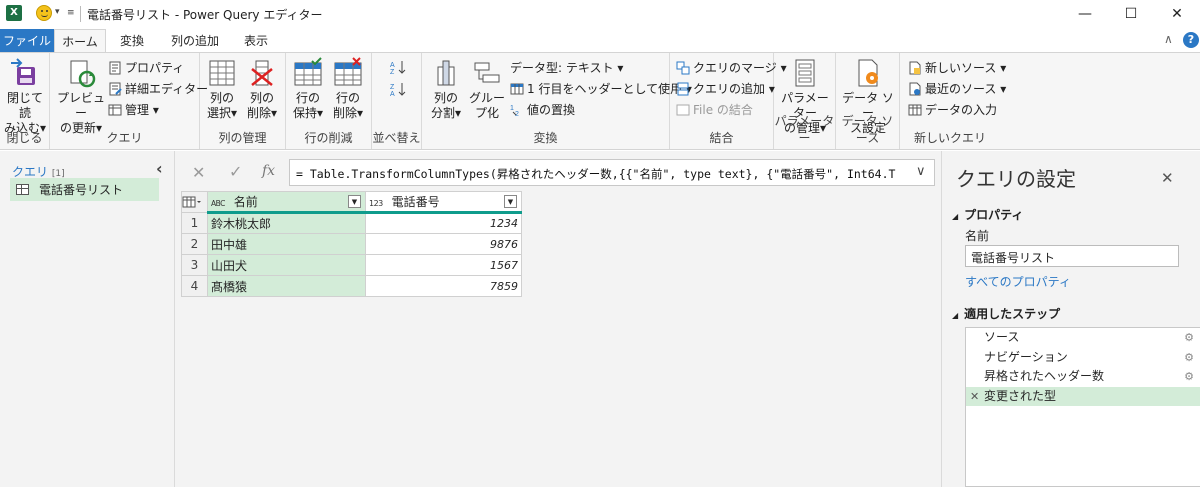 The image size is (1200, 487). Describe the element at coordinates (194, 286) in the screenshot. I see `row-number: 4` at that location.